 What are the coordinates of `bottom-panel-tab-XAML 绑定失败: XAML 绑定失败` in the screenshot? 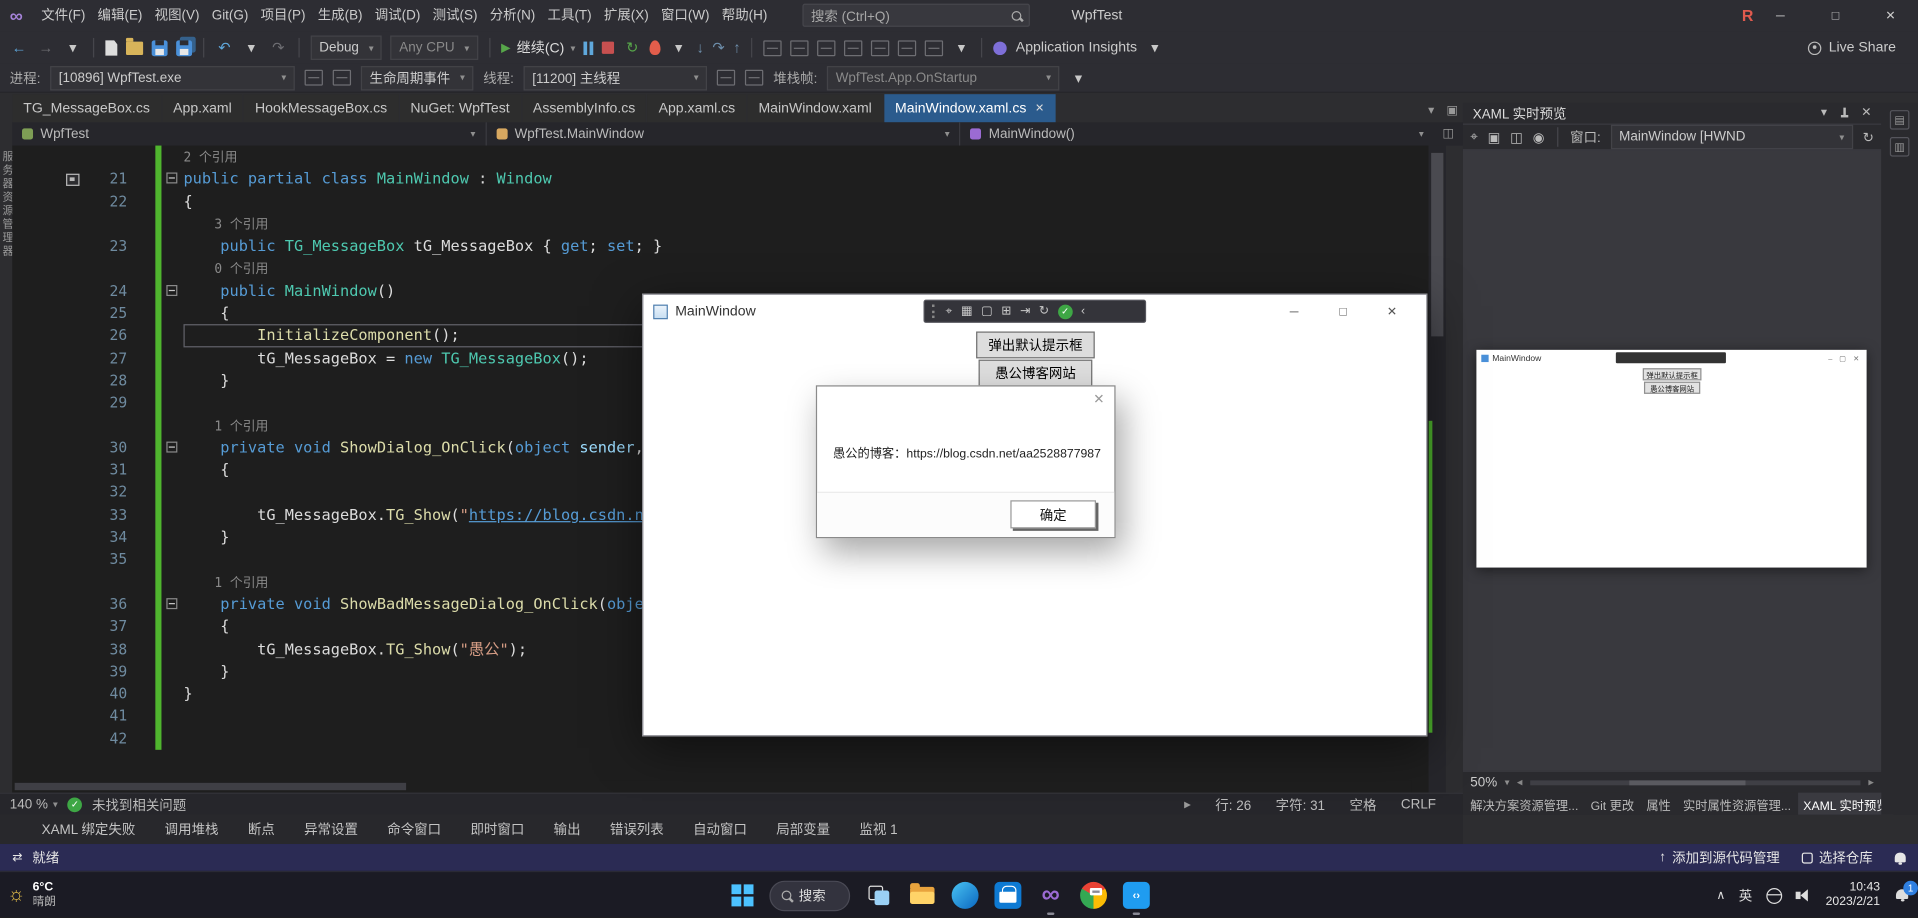 It's located at (88, 830).